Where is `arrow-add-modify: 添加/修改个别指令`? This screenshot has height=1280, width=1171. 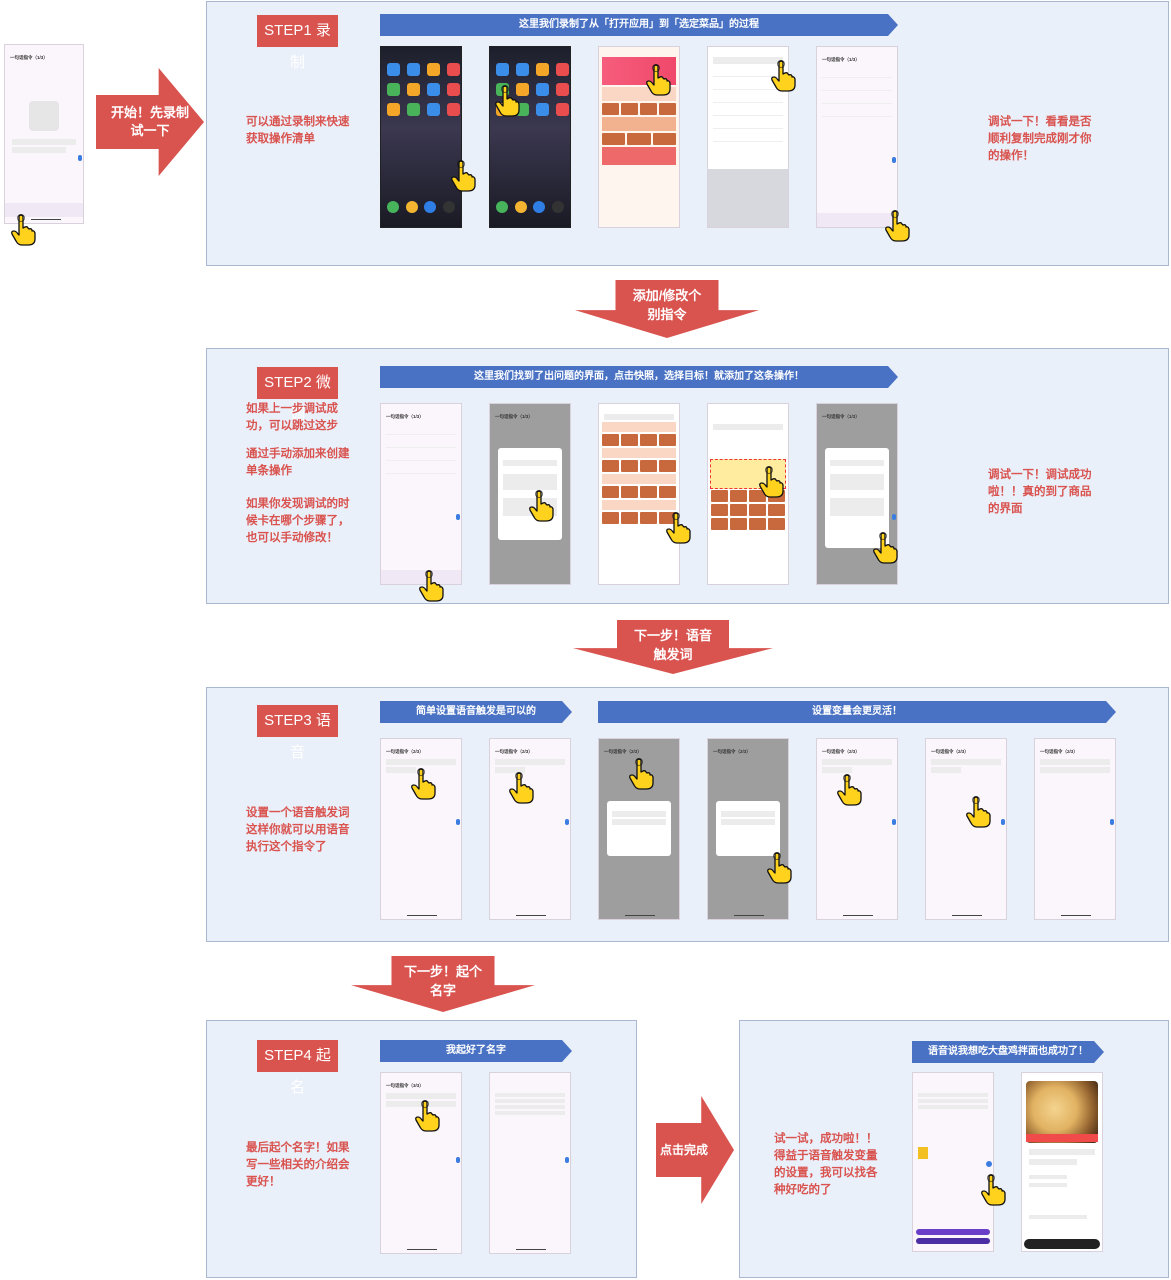
arrow-add-modify: 添加/修改个别指令 is located at coordinates (667, 309).